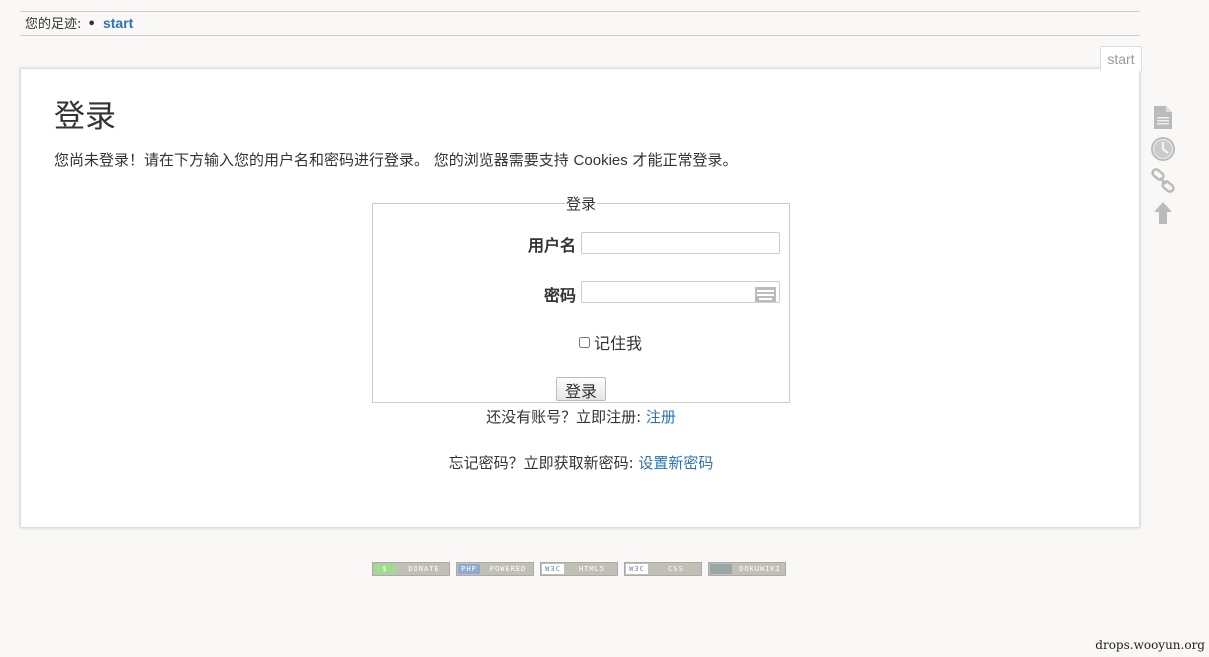 The width and height of the screenshot is (1209, 657). Describe the element at coordinates (1150, 645) in the screenshot. I see `watermark: drops.wooyun.org` at that location.